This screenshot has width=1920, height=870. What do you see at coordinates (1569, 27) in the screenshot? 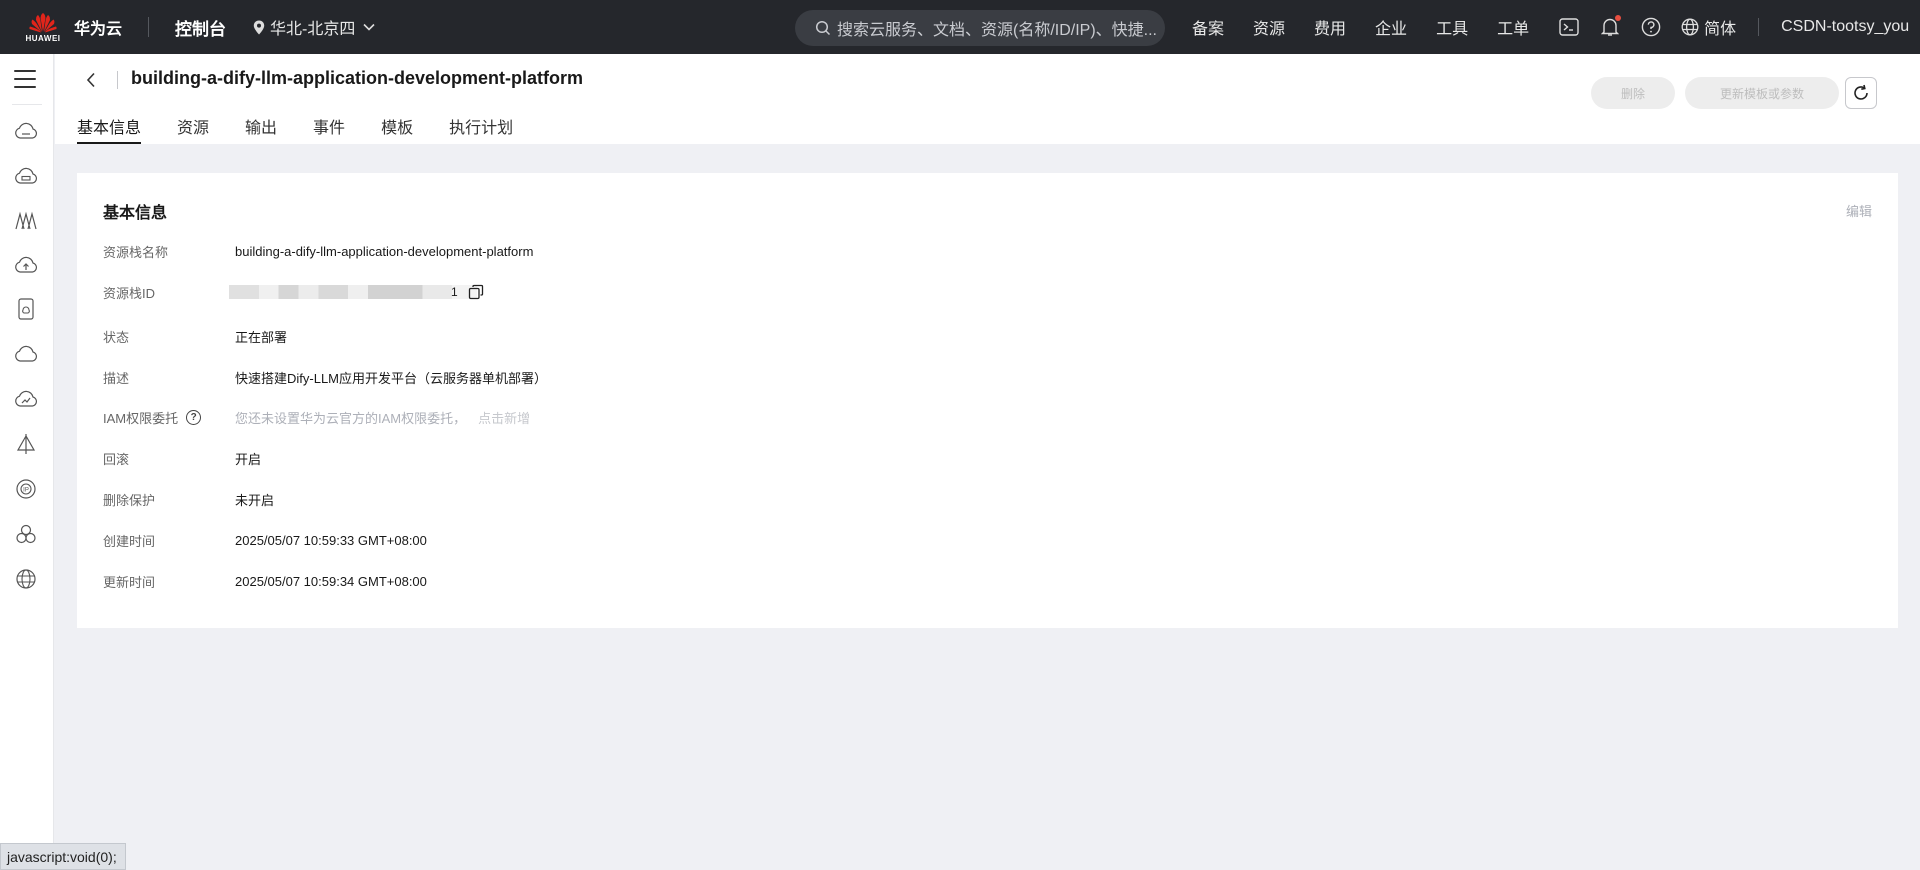
I see `cloud-shell-icon` at bounding box center [1569, 27].